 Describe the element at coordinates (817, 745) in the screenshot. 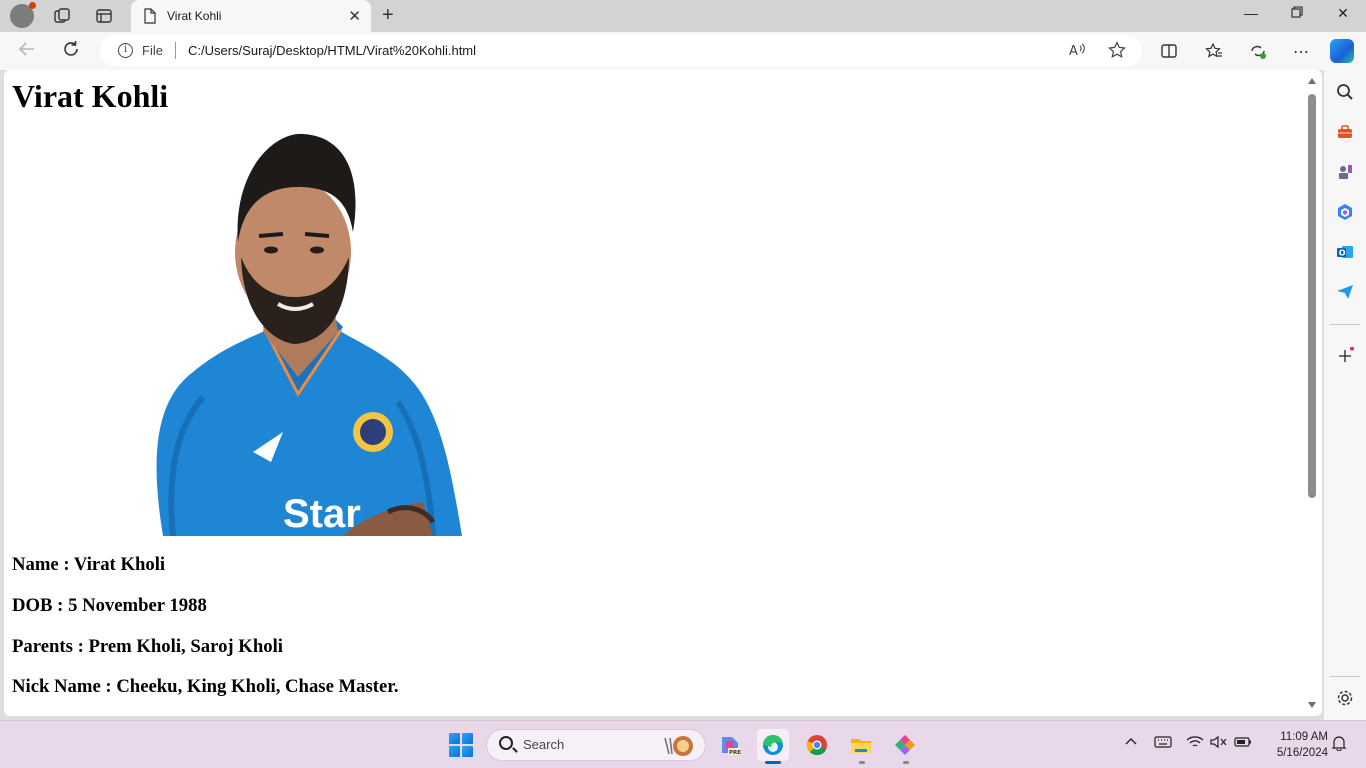

I see `chrome-app-icon` at that location.